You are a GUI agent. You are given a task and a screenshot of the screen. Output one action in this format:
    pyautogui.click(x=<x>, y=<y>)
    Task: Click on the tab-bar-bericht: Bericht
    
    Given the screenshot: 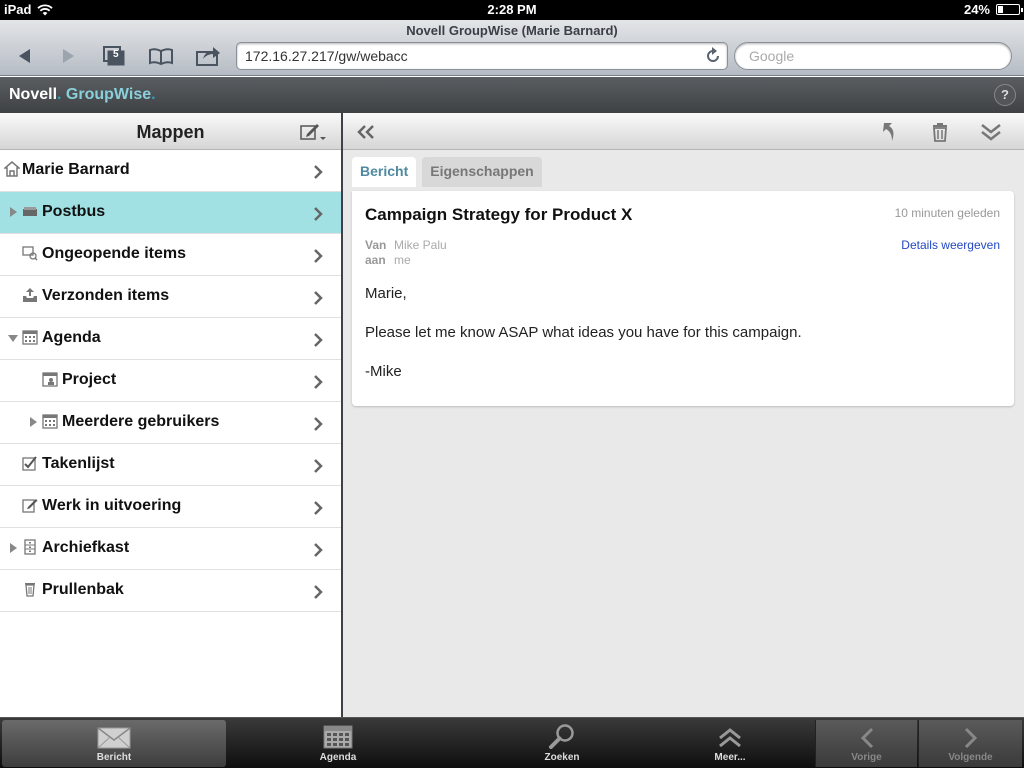 What is the action you would take?
    pyautogui.click(x=114, y=743)
    